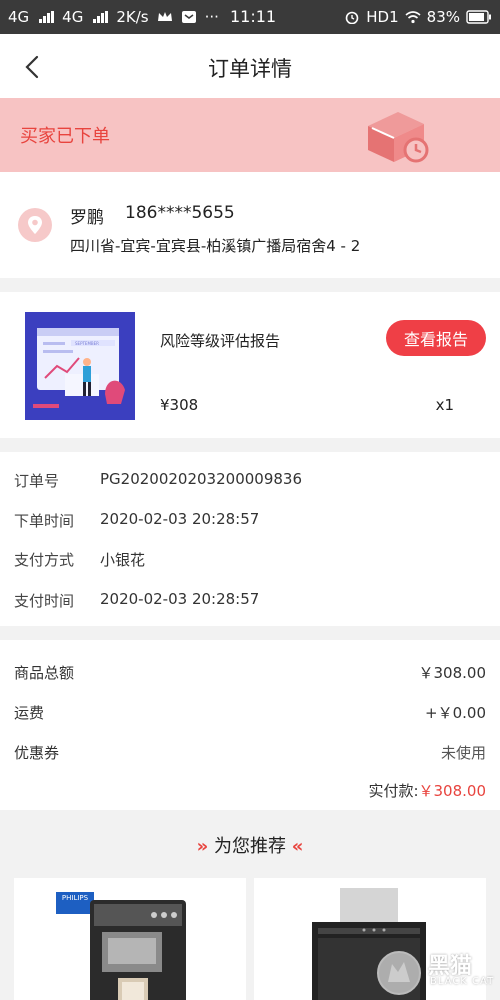 This screenshot has width=500, height=1000. Describe the element at coordinates (352, 17) in the screenshot. I see `alarm-icon` at that location.